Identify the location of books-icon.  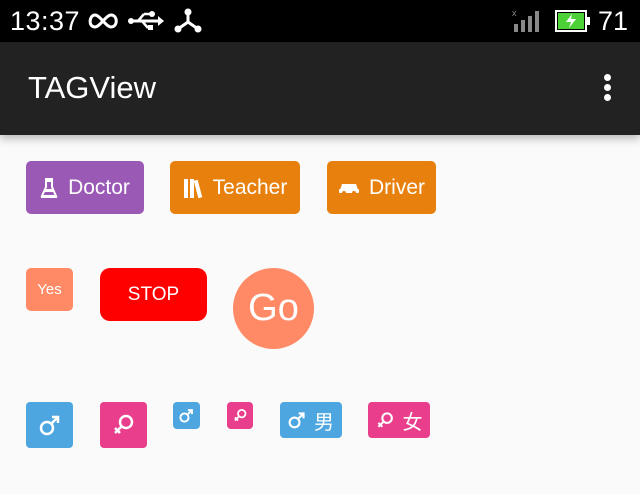
(194, 188).